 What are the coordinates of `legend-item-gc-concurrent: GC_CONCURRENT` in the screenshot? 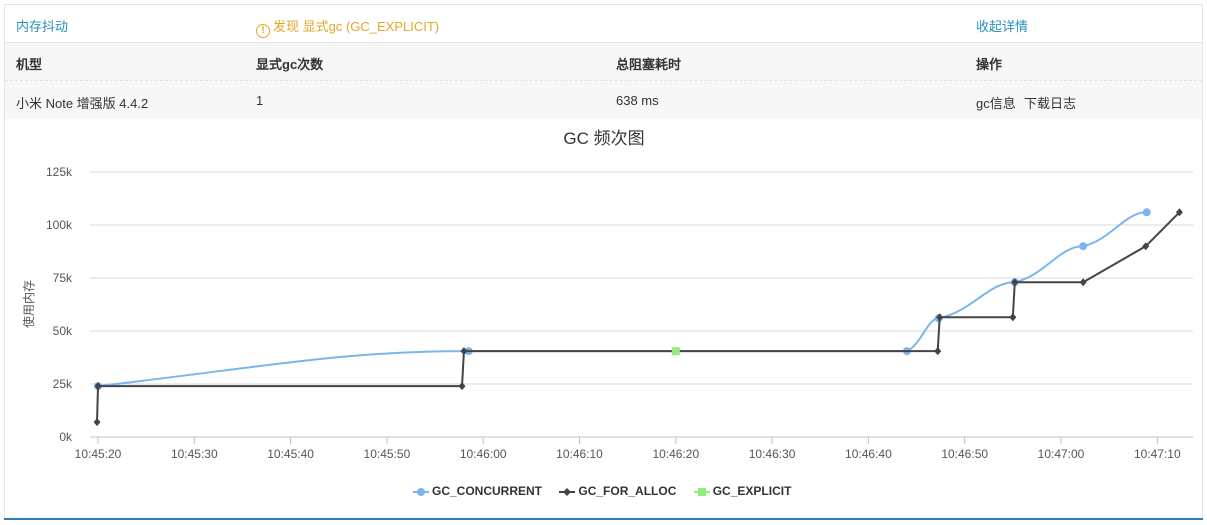 It's located at (477, 491).